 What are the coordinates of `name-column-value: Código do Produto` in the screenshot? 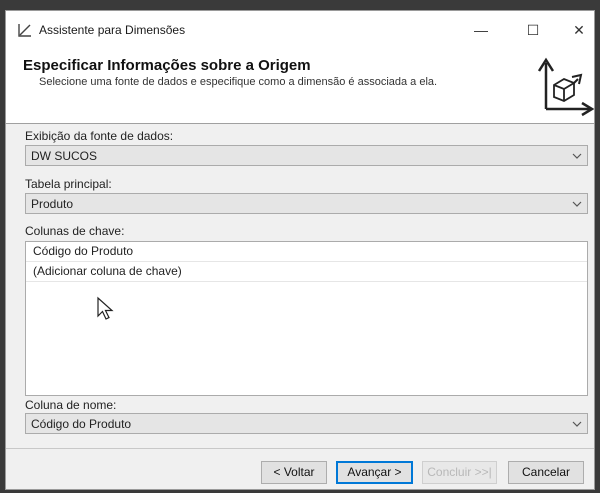 It's located at (81, 424).